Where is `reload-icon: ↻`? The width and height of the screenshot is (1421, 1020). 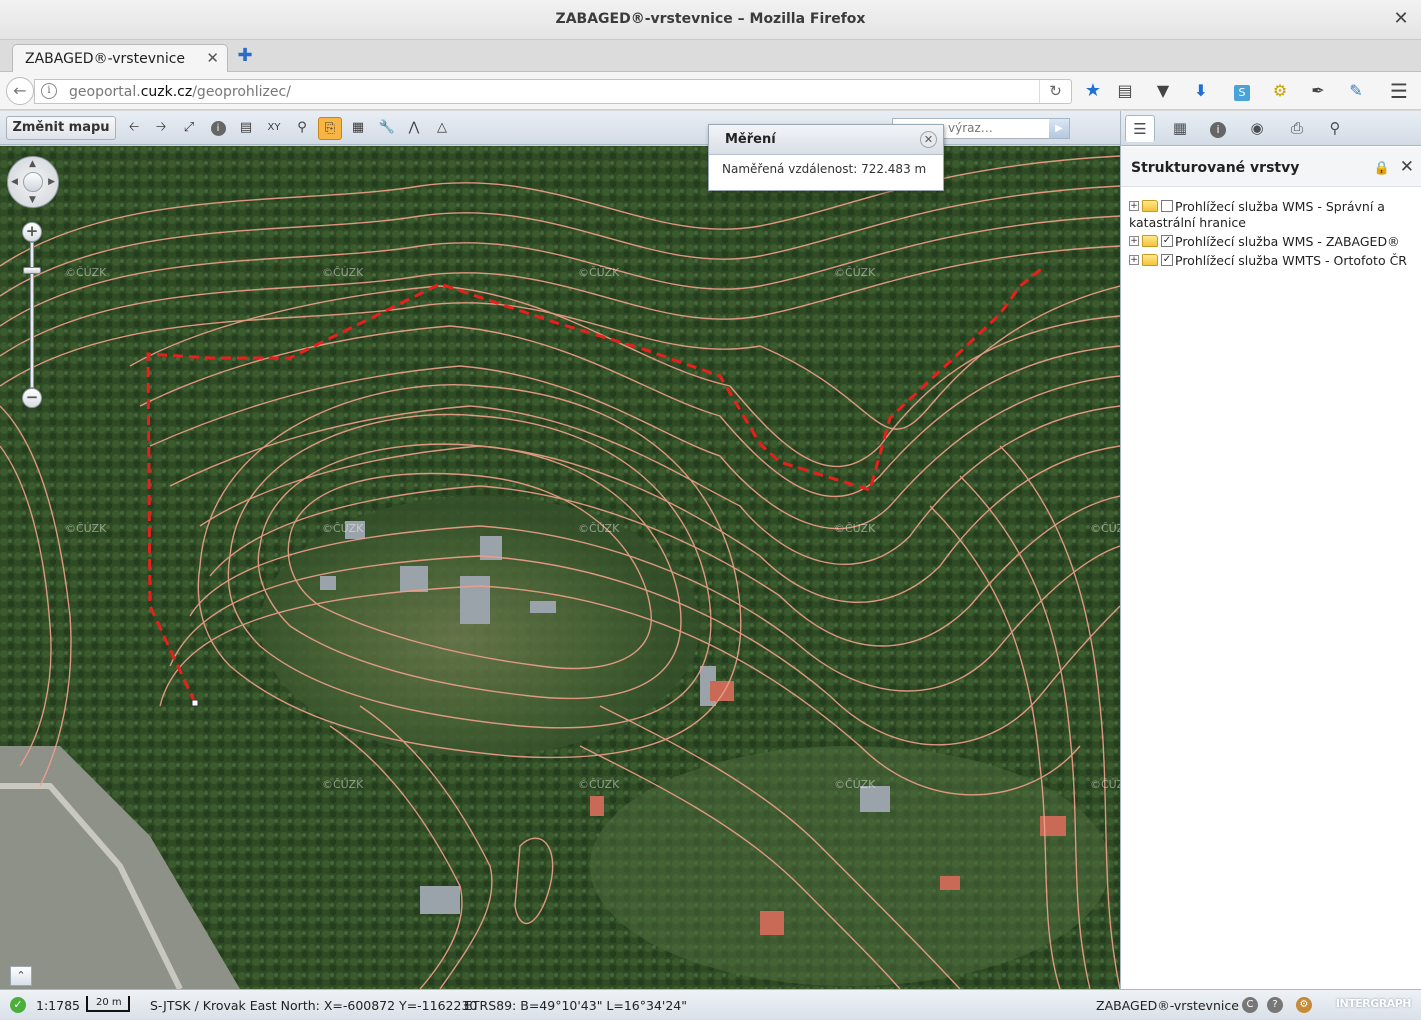
reload-icon: ↻ is located at coordinates (1055, 91).